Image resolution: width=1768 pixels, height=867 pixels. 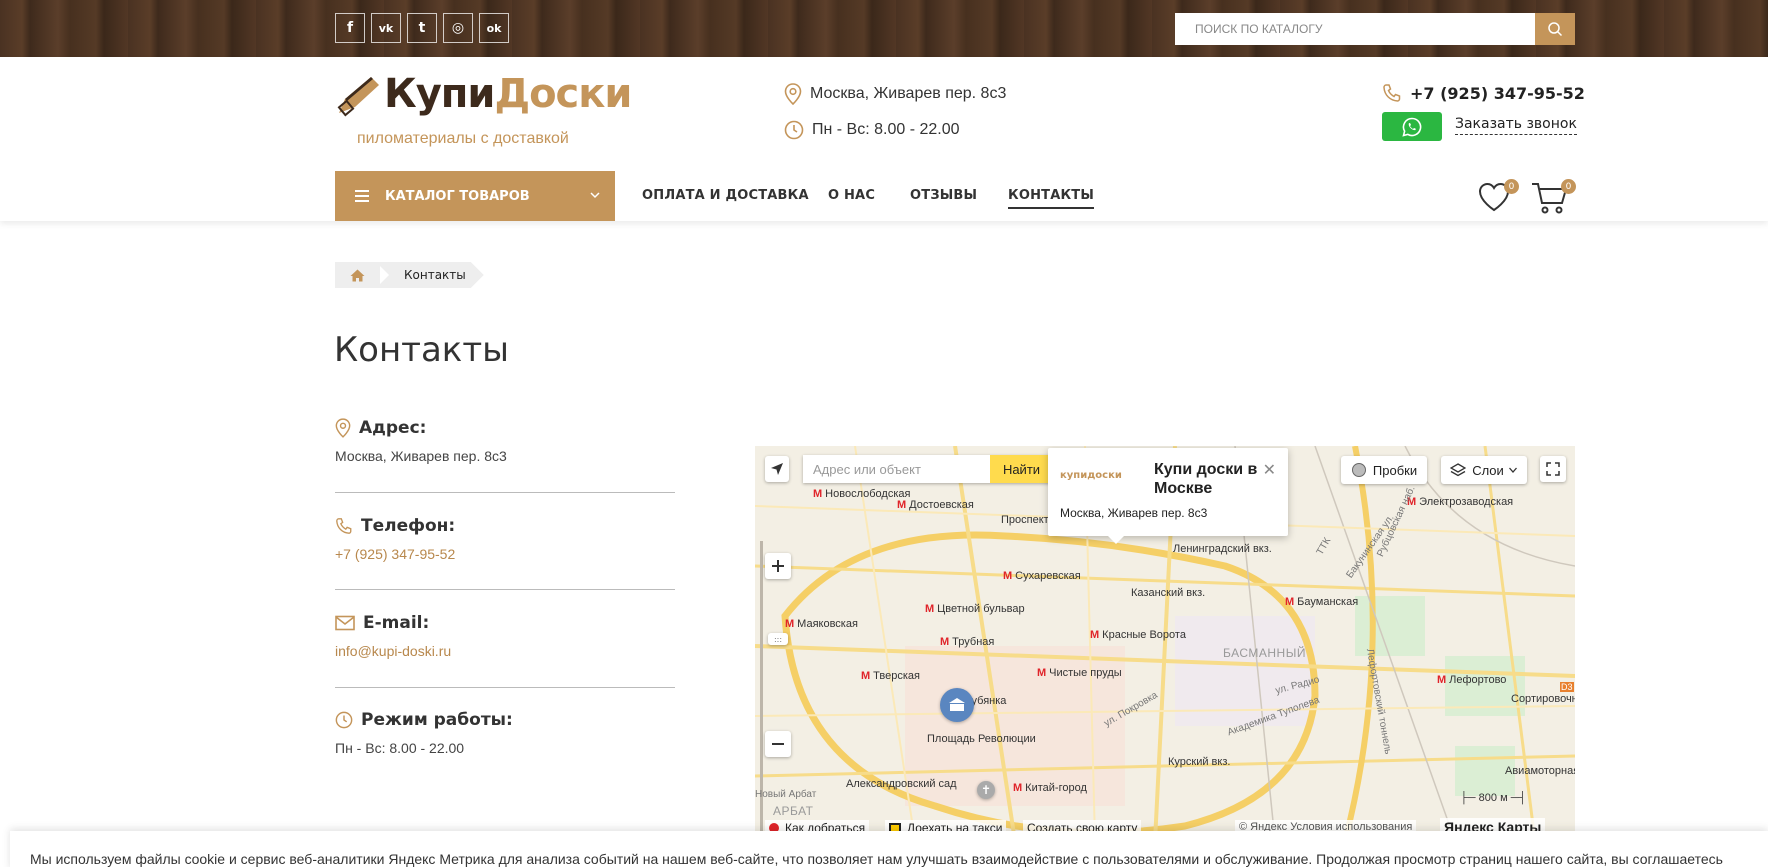 I want to click on place-label: Курский вкз., so click(x=1199, y=762).